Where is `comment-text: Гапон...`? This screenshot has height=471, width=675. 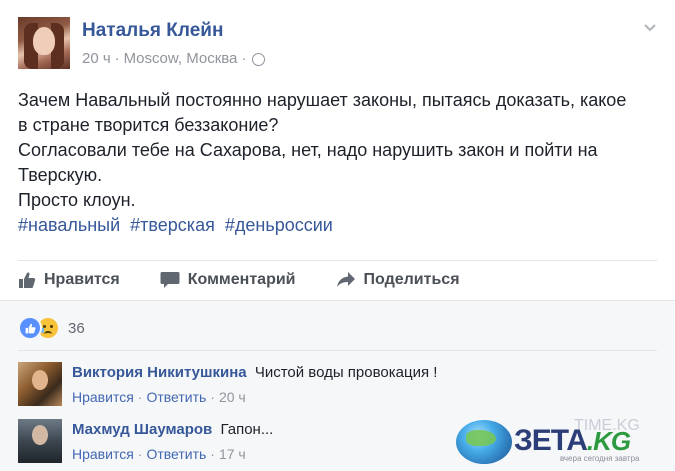
comment-text: Гапон... is located at coordinates (247, 429).